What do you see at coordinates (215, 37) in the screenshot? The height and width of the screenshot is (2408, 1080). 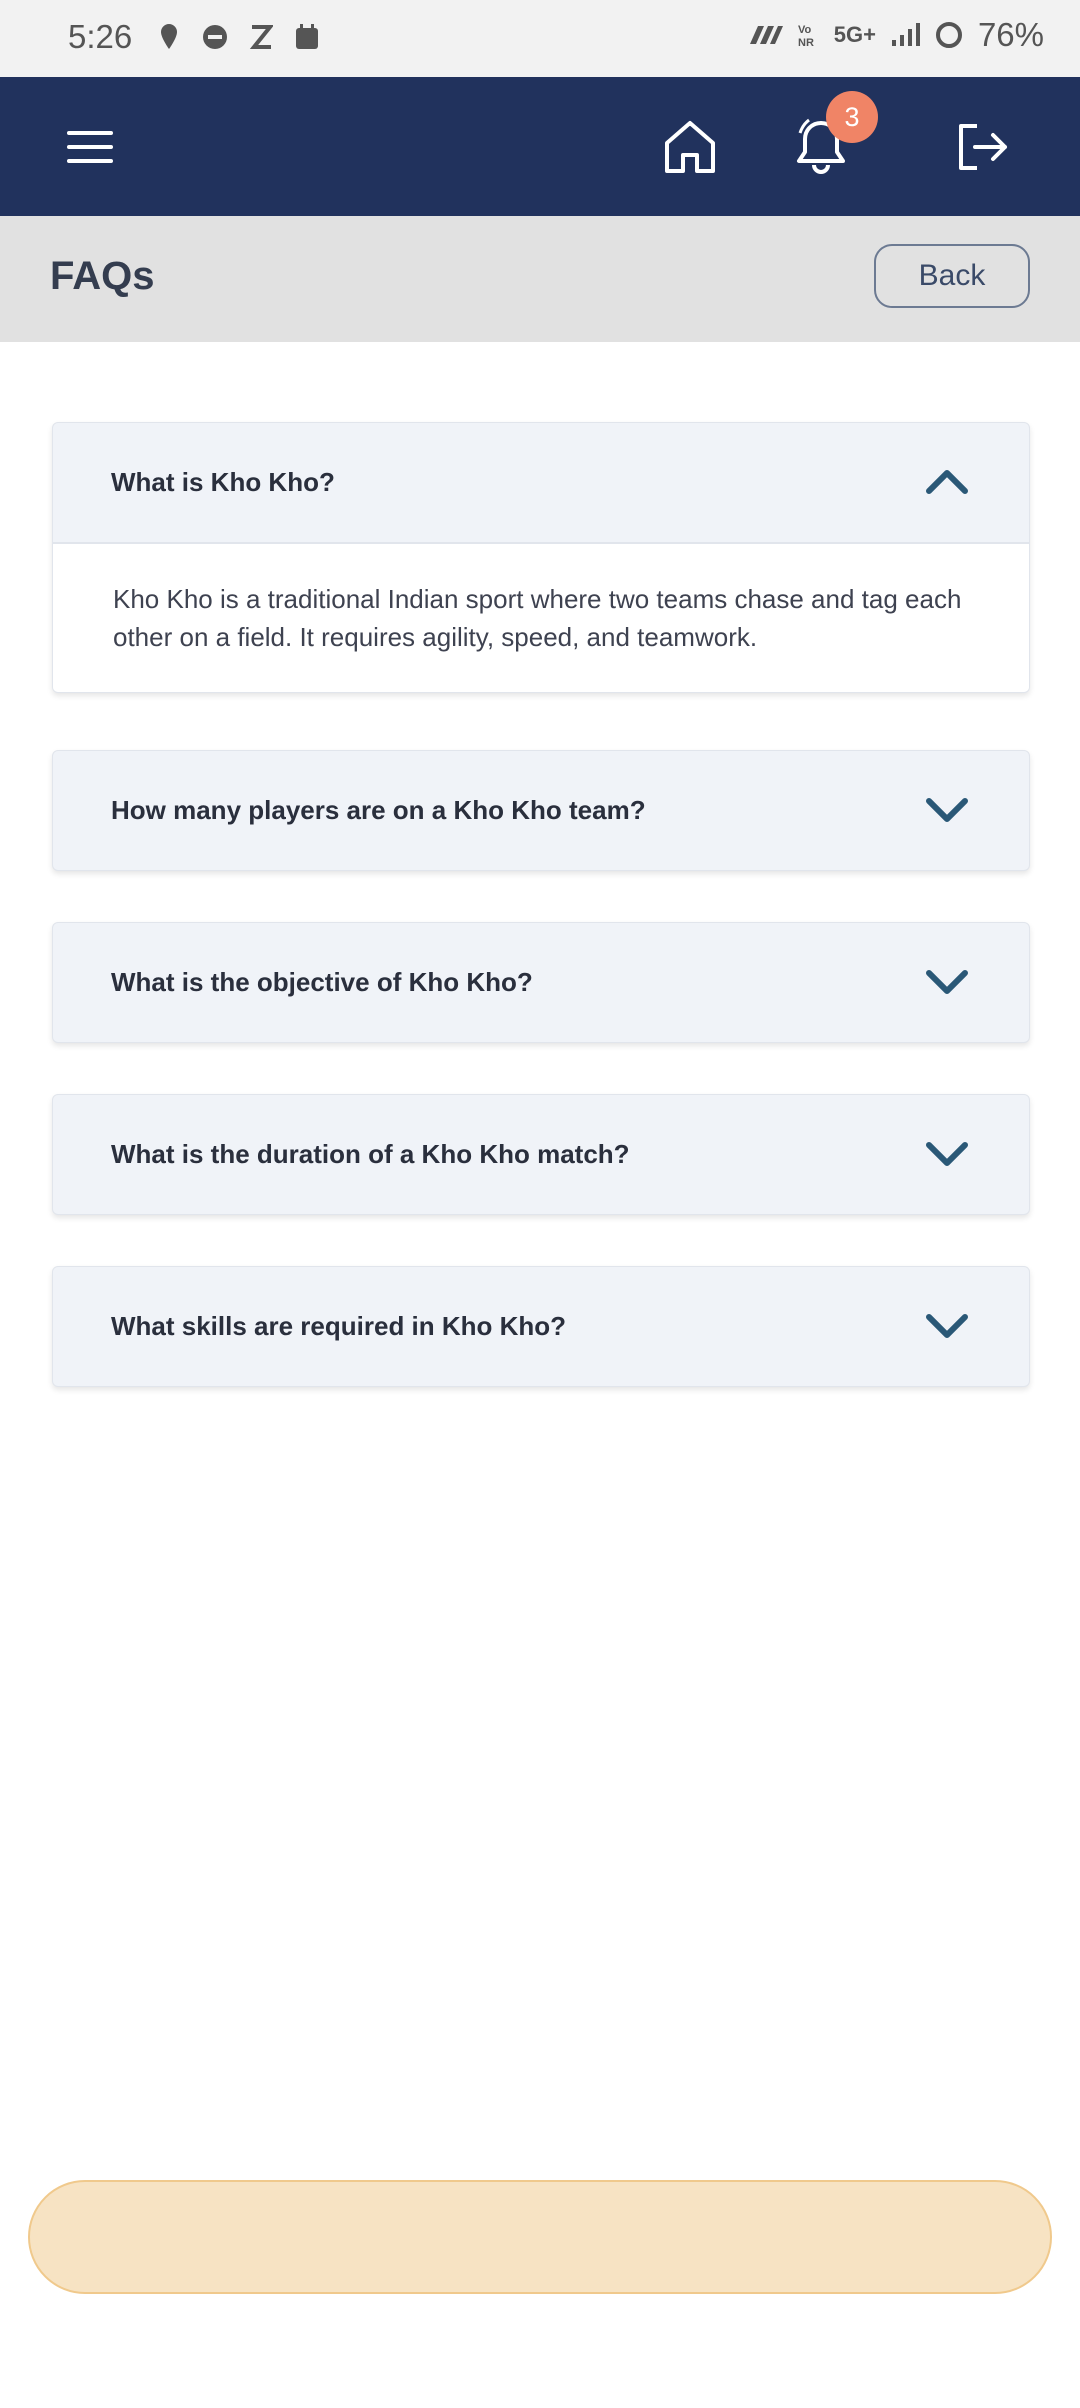 I see `app-circle-icon` at bounding box center [215, 37].